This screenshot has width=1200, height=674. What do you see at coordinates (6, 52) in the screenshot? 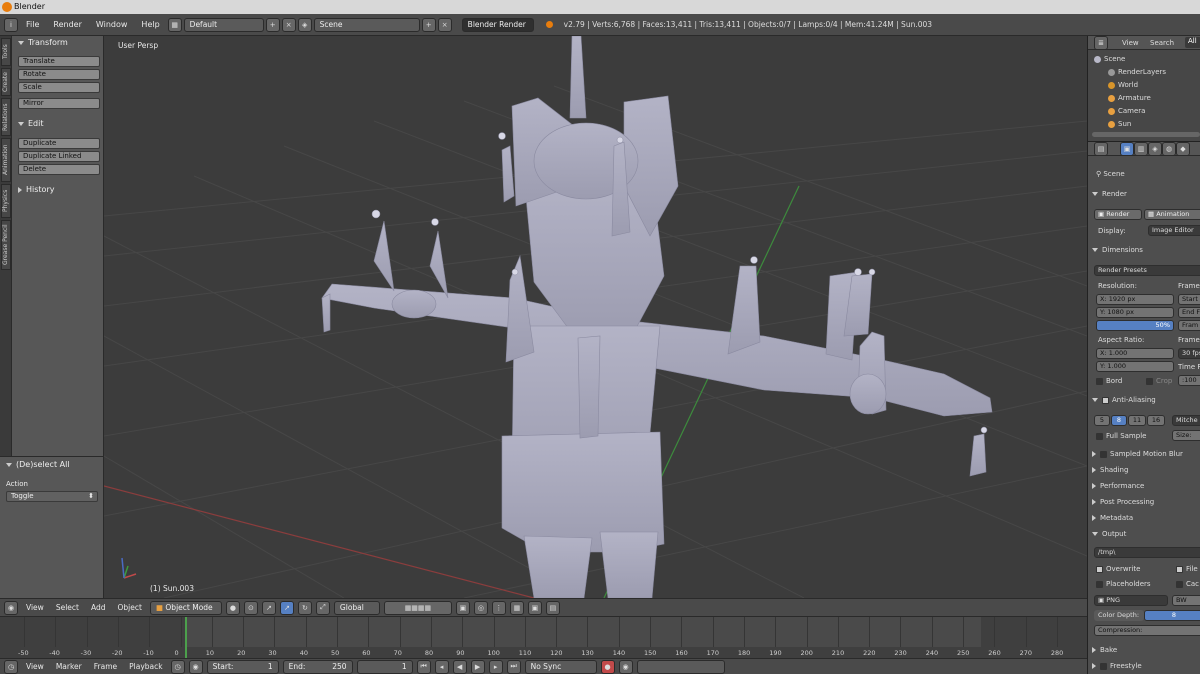
I see `tab-tools: Tools` at bounding box center [6, 52].